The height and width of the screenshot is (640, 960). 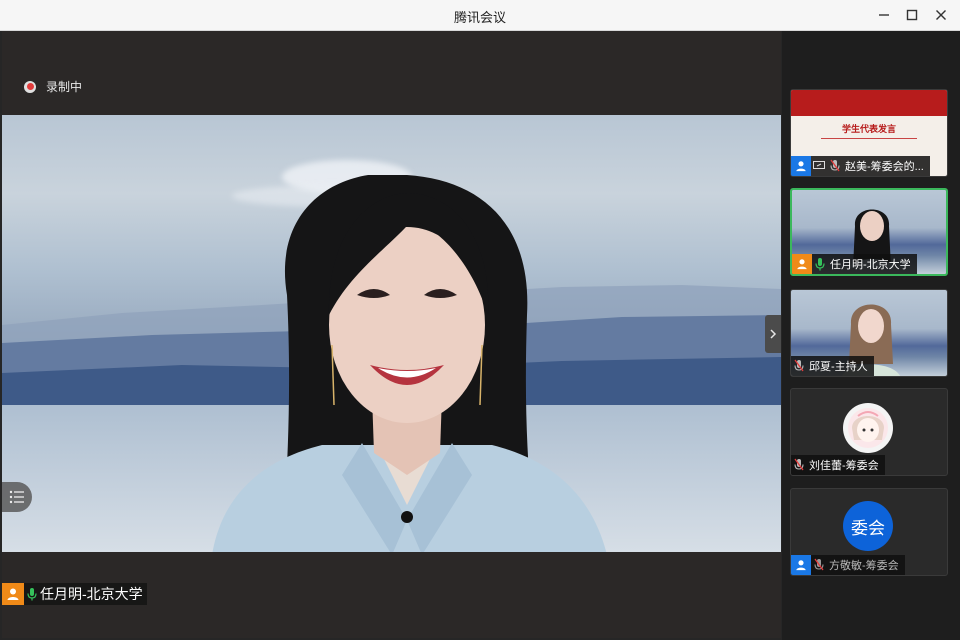 I want to click on window-title: 腾讯会议, so click(x=479, y=17).